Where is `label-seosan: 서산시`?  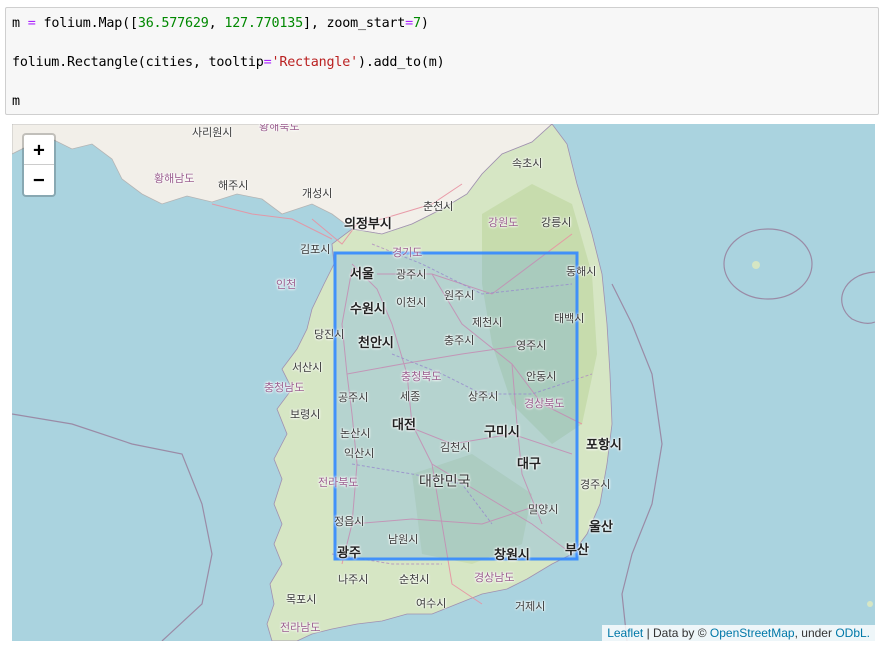
label-seosan: 서산시 is located at coordinates (307, 367).